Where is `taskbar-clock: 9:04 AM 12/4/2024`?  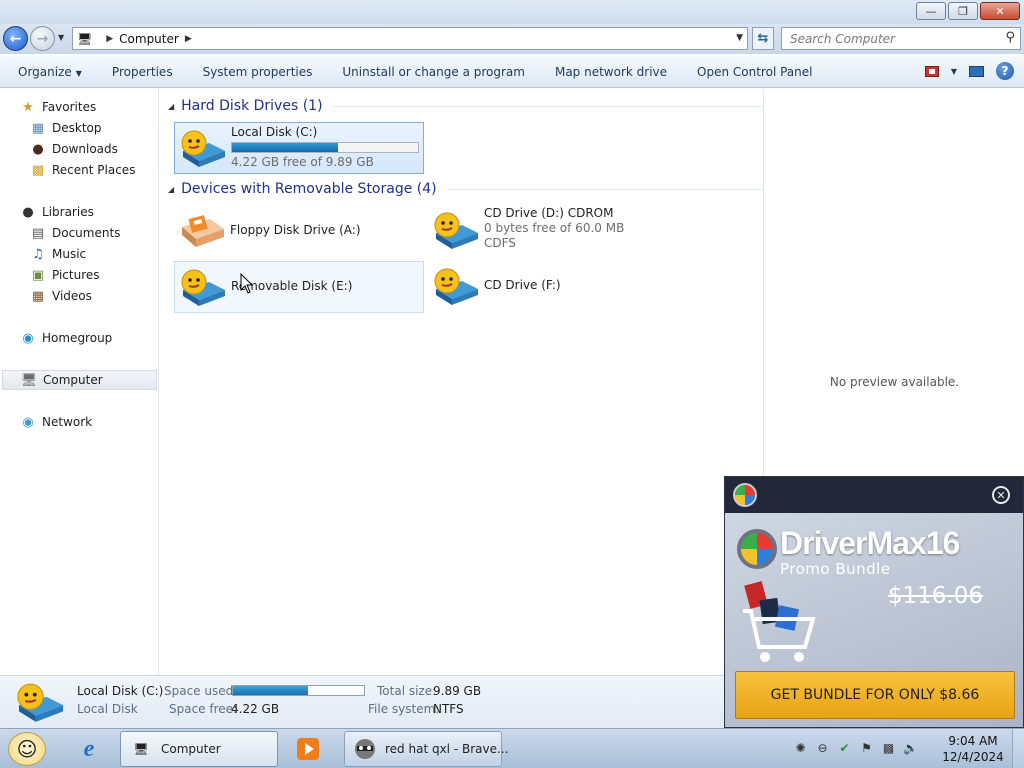 taskbar-clock: 9:04 AM 12/4/2024 is located at coordinates (973, 749).